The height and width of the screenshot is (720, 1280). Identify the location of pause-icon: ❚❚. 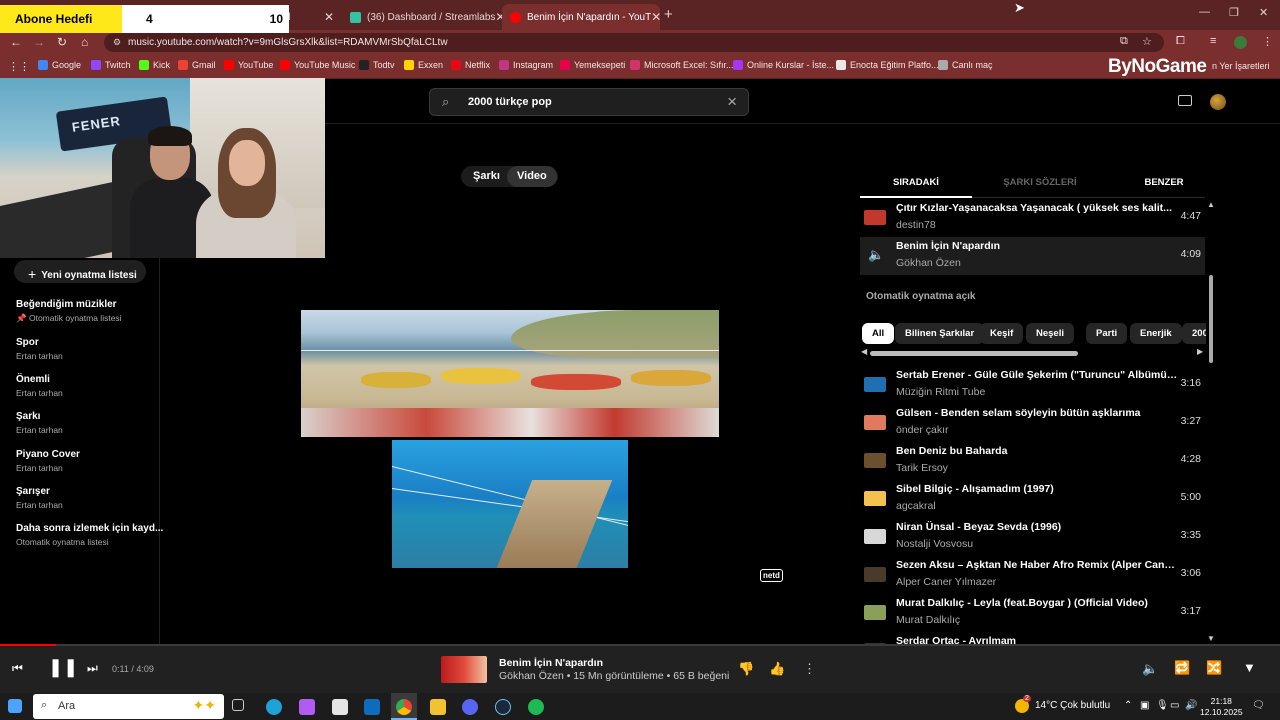
(63, 667).